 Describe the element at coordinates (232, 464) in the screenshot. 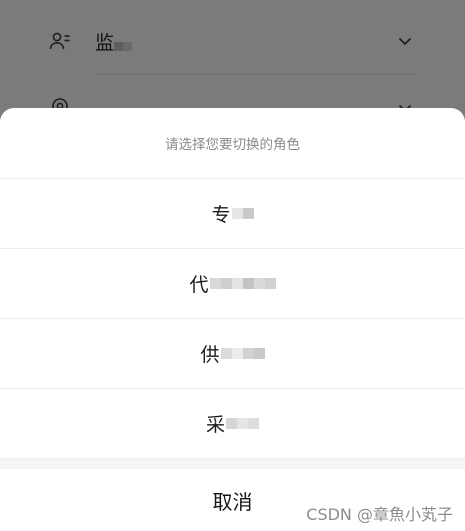

I see `sheet-separator-band` at that location.